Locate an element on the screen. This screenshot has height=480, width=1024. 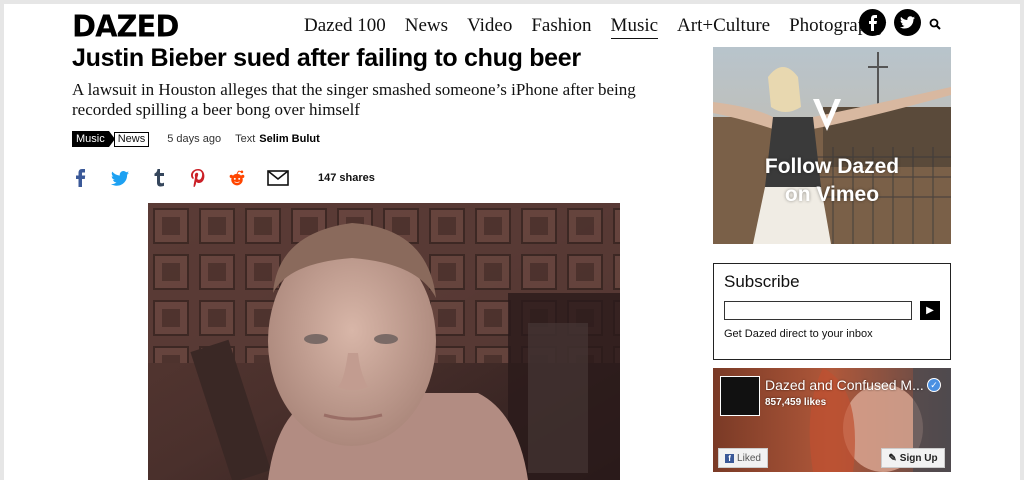
twitter-icon is located at coordinates (907, 22).